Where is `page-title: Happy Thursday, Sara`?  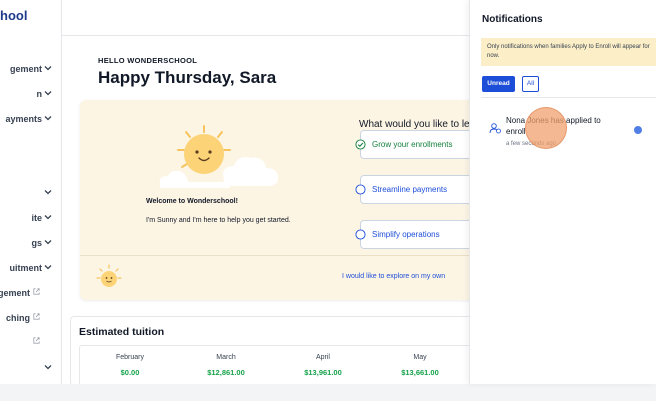 page-title: Happy Thursday, Sara is located at coordinates (187, 77).